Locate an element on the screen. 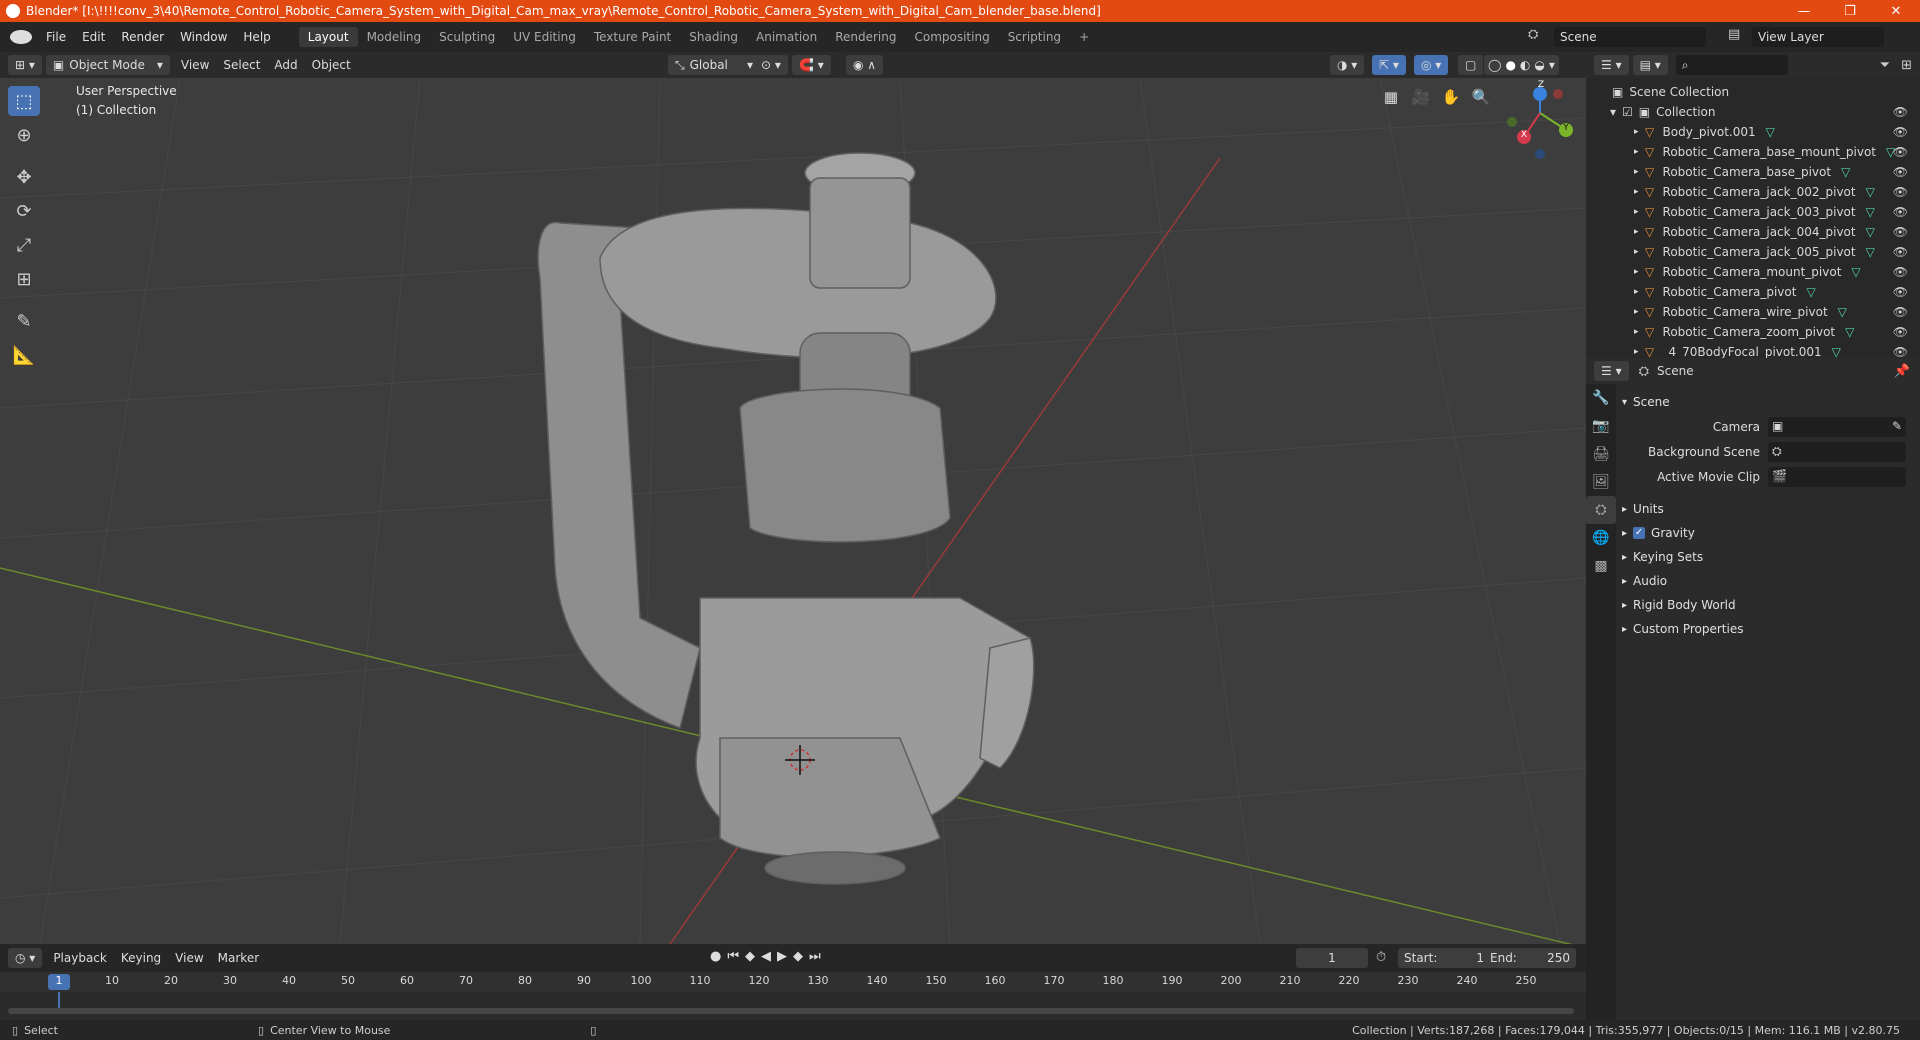  tab-layout: Layout is located at coordinates (328, 37).